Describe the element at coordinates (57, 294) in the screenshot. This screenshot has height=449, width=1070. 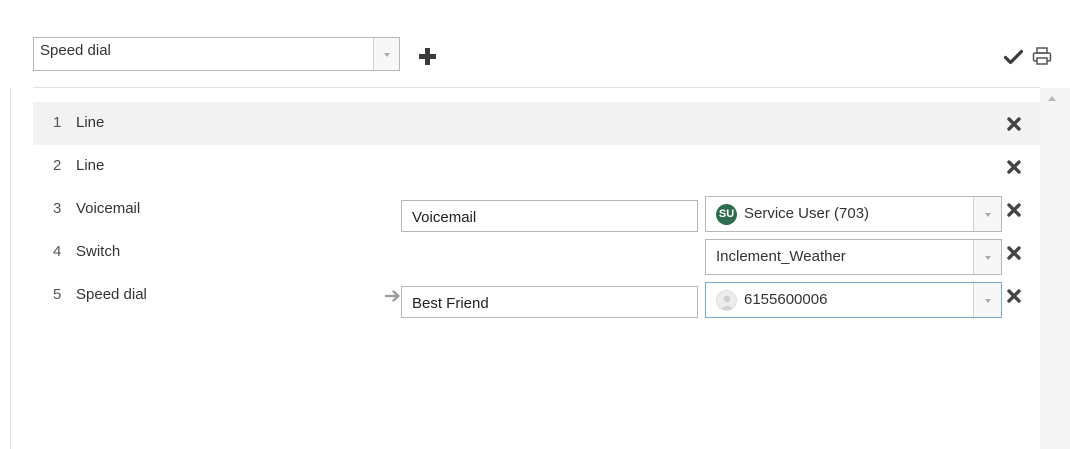
I see `row-number: 5` at that location.